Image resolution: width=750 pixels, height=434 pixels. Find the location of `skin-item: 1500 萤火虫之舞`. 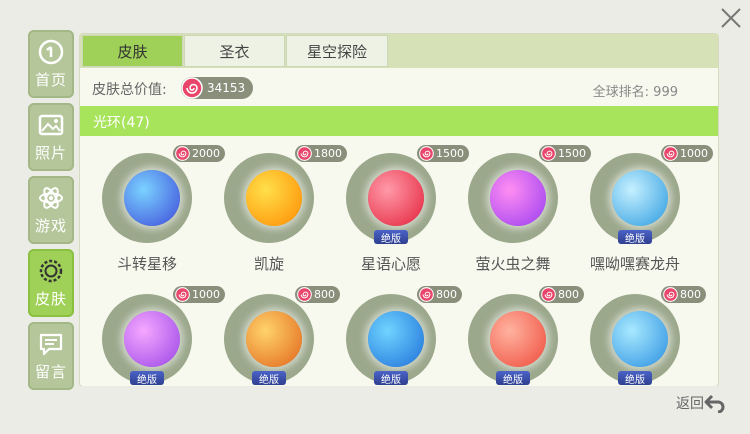

skin-item: 1500 萤火虫之舞 is located at coordinates (527, 219).